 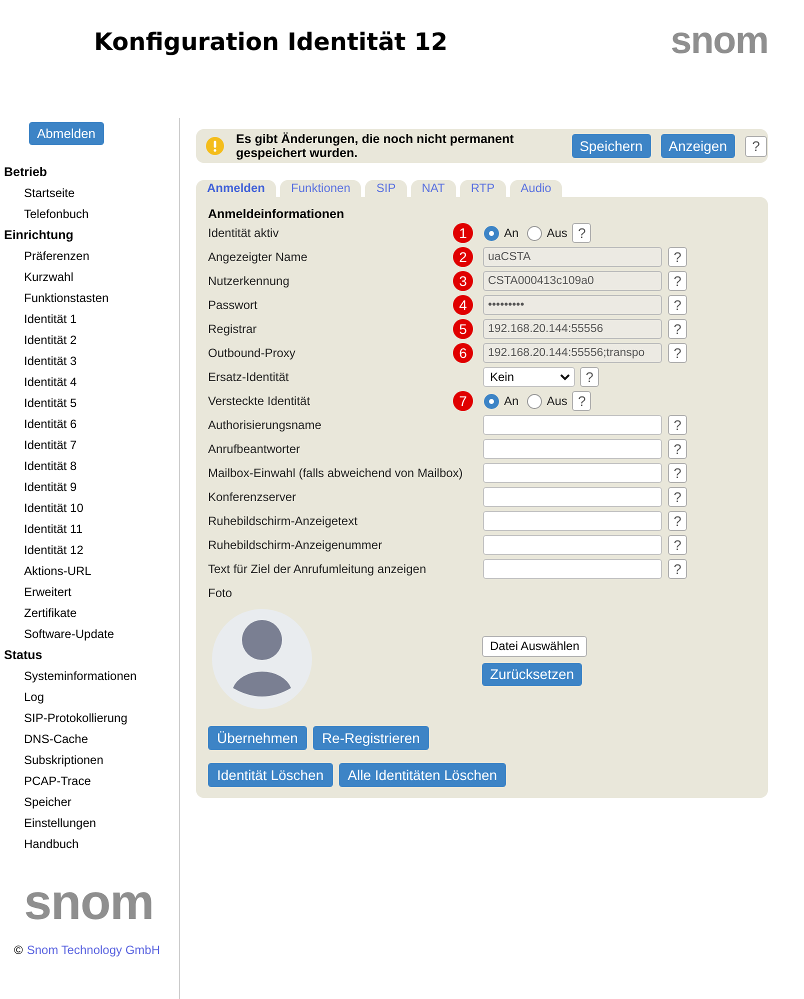 What do you see at coordinates (80, 676) in the screenshot?
I see `sidebar-link: Systeminformationen` at bounding box center [80, 676].